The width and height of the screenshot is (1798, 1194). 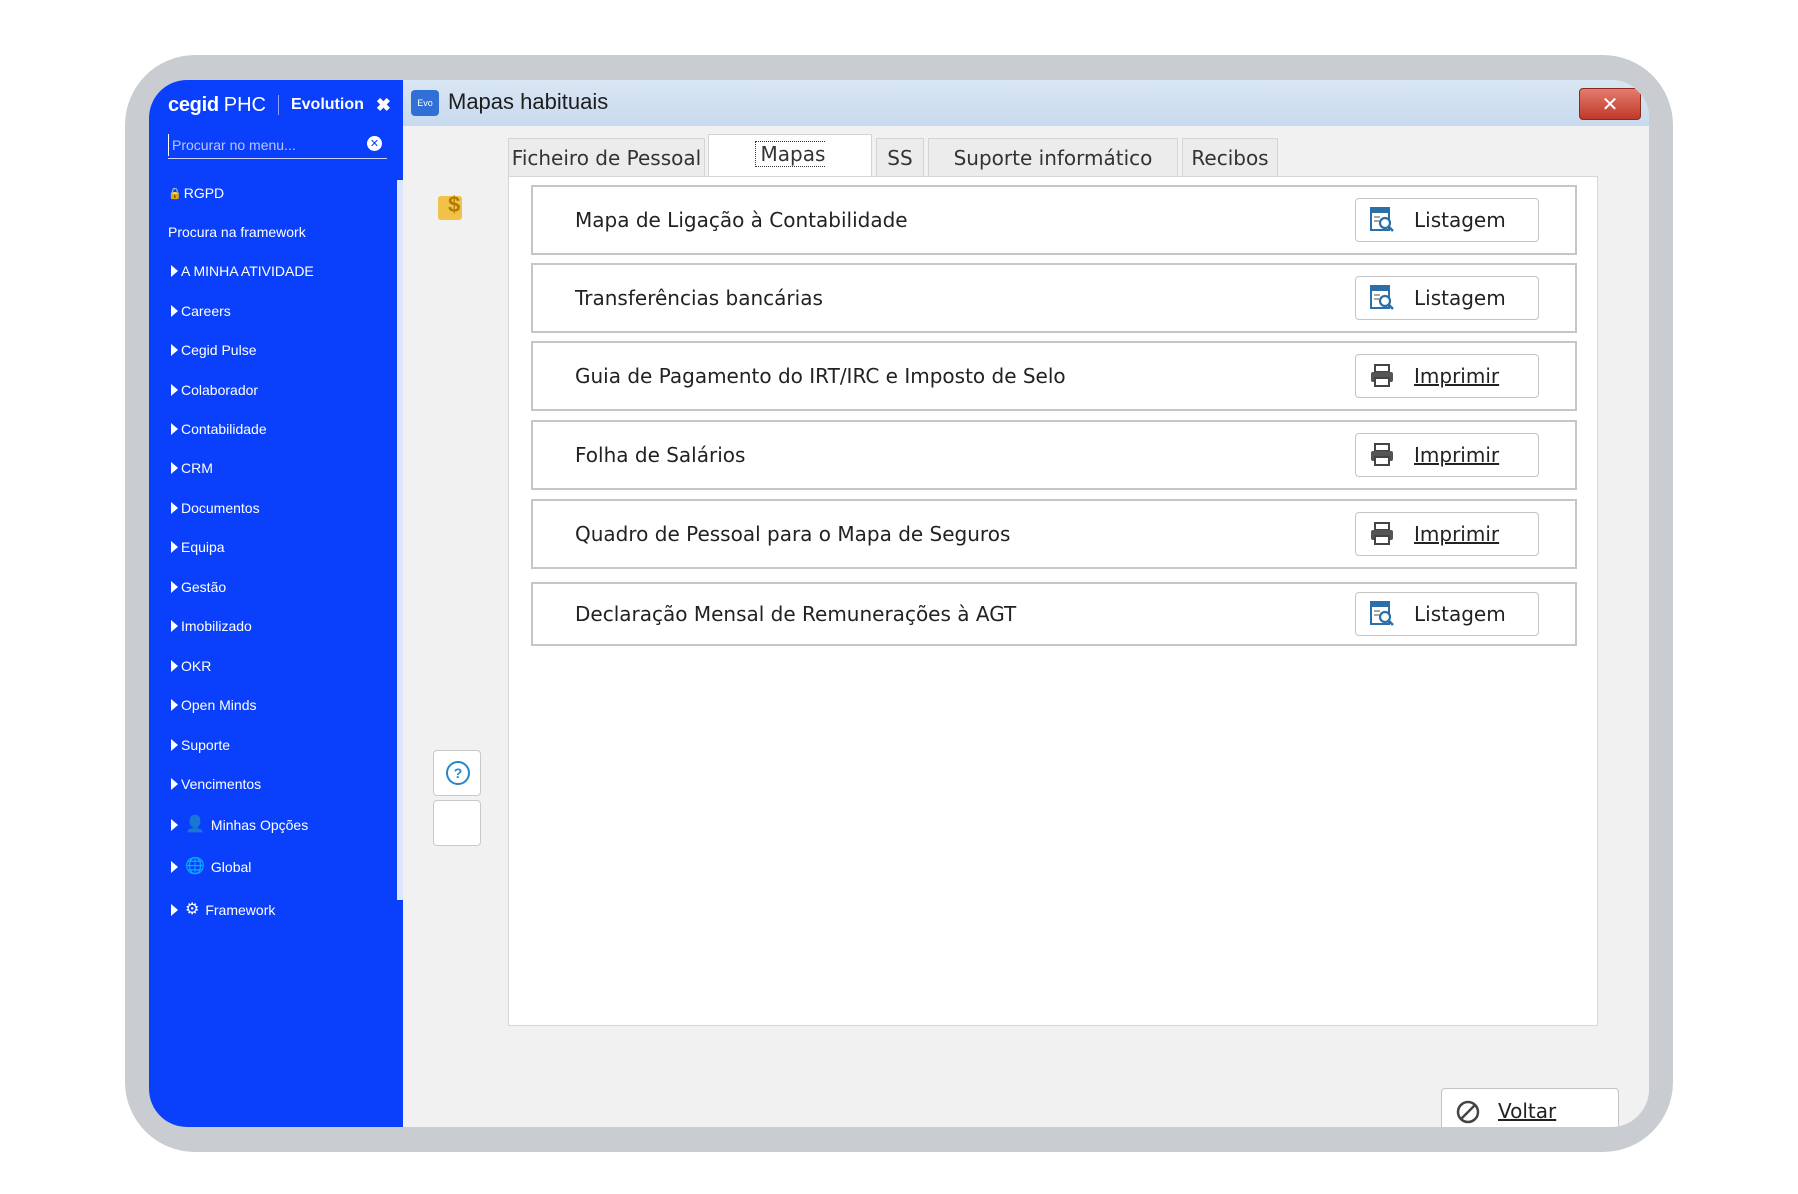 What do you see at coordinates (195, 824) in the screenshot?
I see `user-icon: 👤` at bounding box center [195, 824].